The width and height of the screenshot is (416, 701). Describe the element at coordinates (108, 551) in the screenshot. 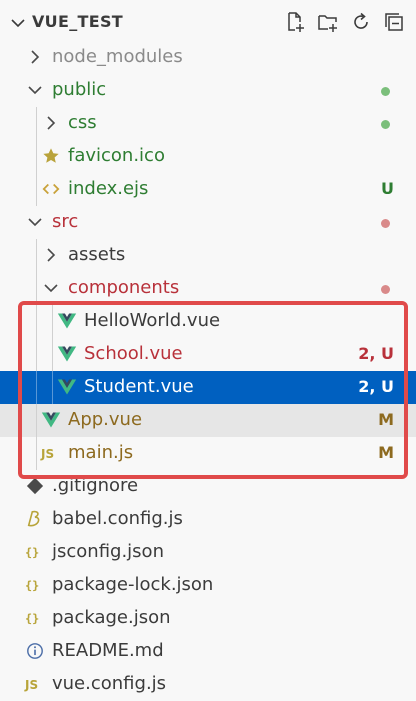

I see `tree-item-label: jsconfig.json` at that location.